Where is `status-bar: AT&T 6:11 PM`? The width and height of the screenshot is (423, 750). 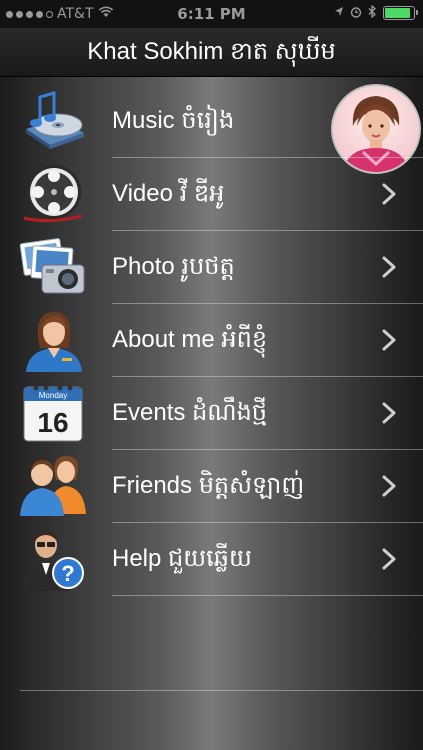
status-bar: AT&T 6:11 PM is located at coordinates (211, 14).